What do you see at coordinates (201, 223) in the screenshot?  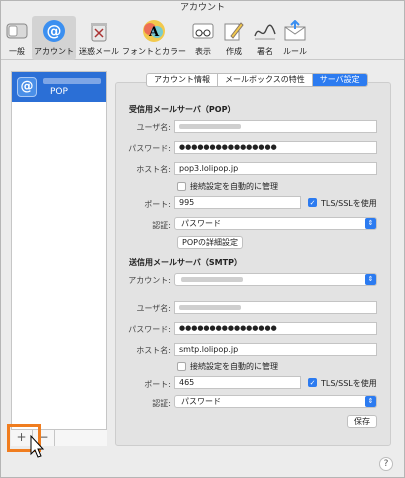 I see `incoming-auth-value: パスワード` at bounding box center [201, 223].